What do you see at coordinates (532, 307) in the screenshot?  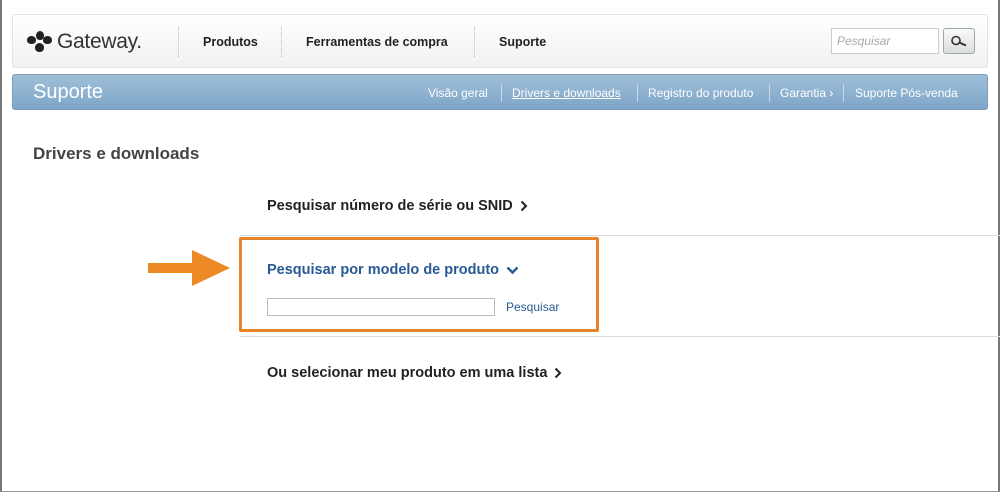 I see `model-search-button: Pesquisar` at bounding box center [532, 307].